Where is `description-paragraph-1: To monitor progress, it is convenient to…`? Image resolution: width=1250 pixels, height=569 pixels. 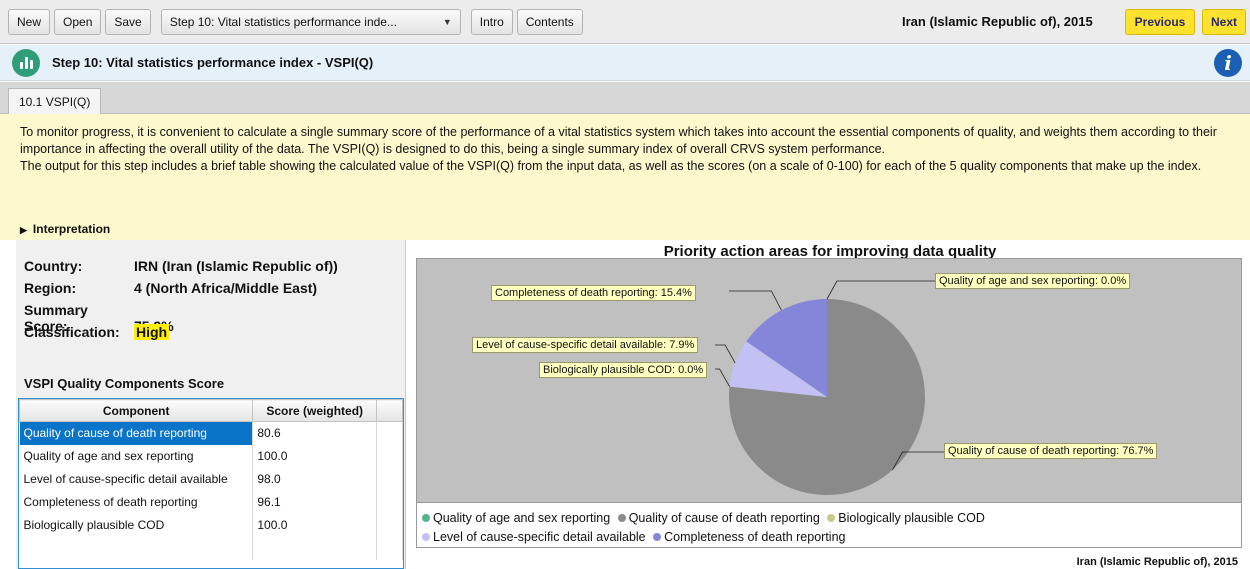
description-paragraph-1: To monitor progress, it is convenient to… is located at coordinates (618, 140).